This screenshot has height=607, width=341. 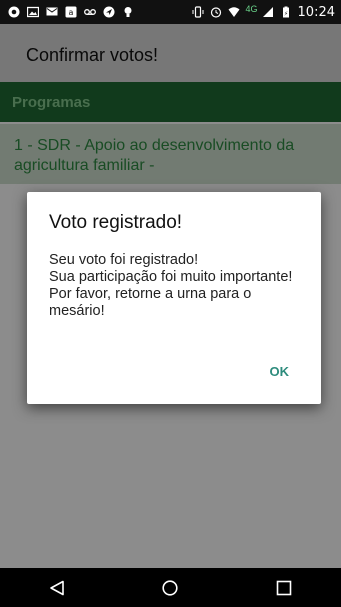 I want to click on status-time: 10:24, so click(x=316, y=12).